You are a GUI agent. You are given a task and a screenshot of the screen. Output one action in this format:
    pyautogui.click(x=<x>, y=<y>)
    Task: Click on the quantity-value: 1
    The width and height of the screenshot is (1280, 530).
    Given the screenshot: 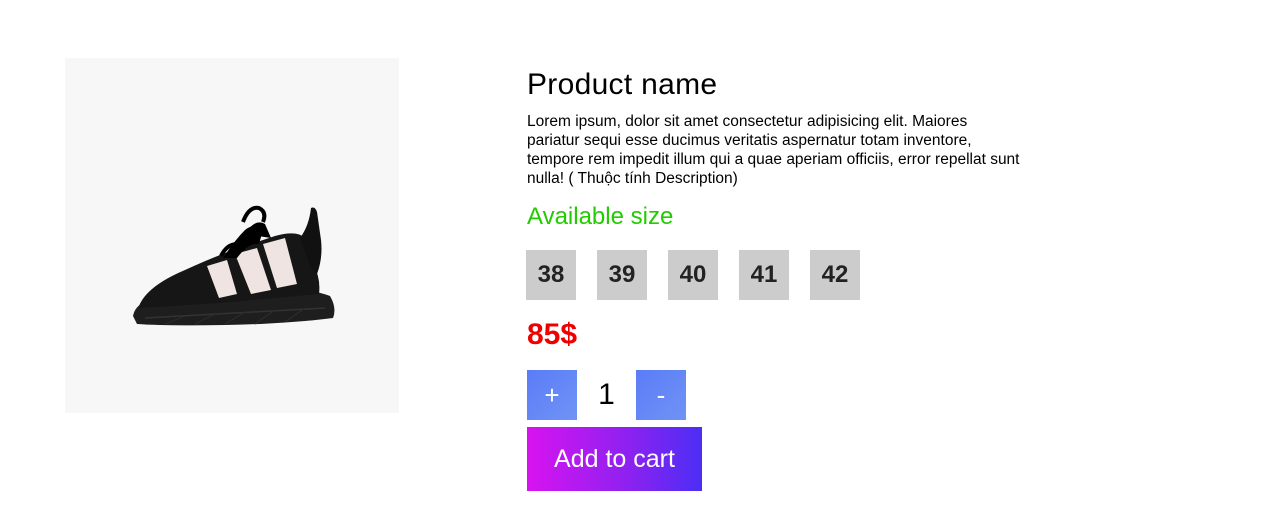 What is the action you would take?
    pyautogui.click(x=606, y=394)
    